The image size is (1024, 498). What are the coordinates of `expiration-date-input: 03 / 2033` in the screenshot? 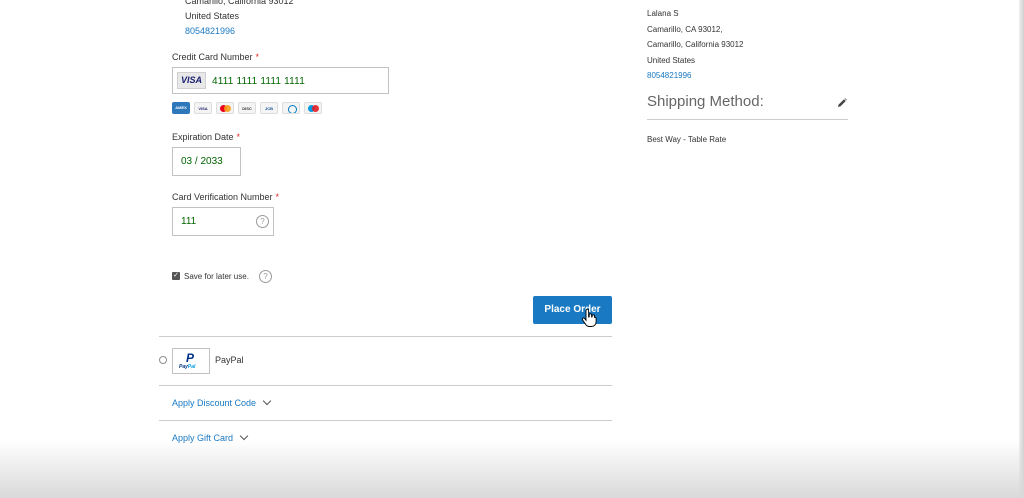 It's located at (206, 161).